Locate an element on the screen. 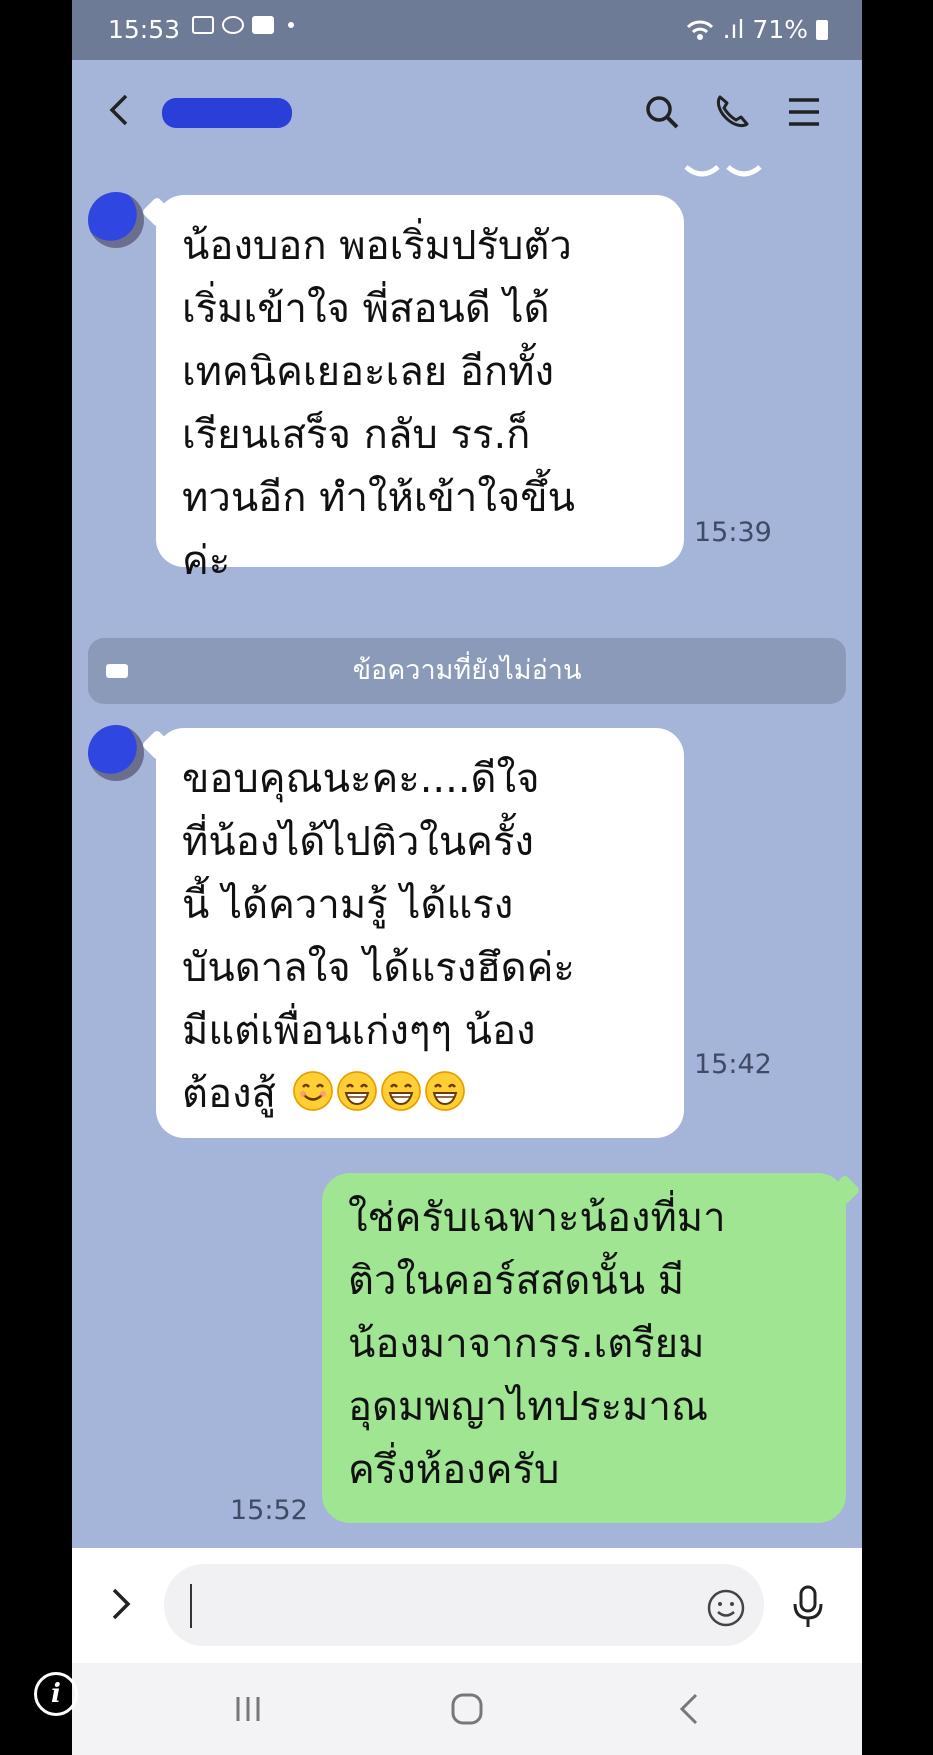 The height and width of the screenshot is (1755, 933). message-input-bar is located at coordinates (467, 1605).